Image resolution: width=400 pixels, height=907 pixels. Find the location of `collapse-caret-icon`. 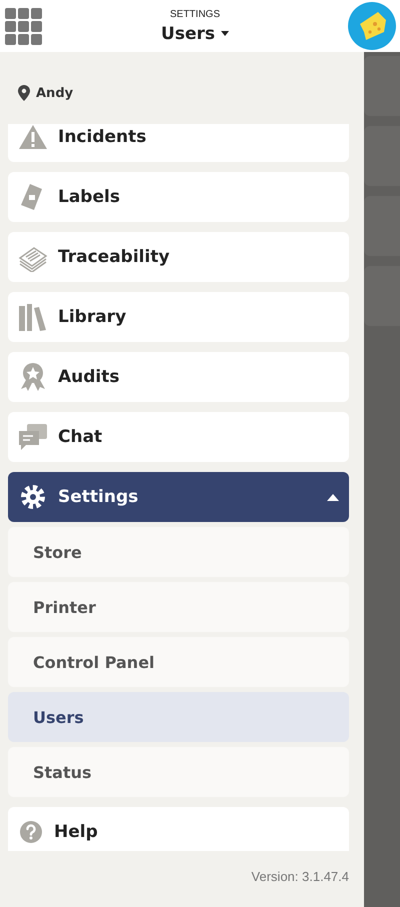

collapse-caret-icon is located at coordinates (333, 497).